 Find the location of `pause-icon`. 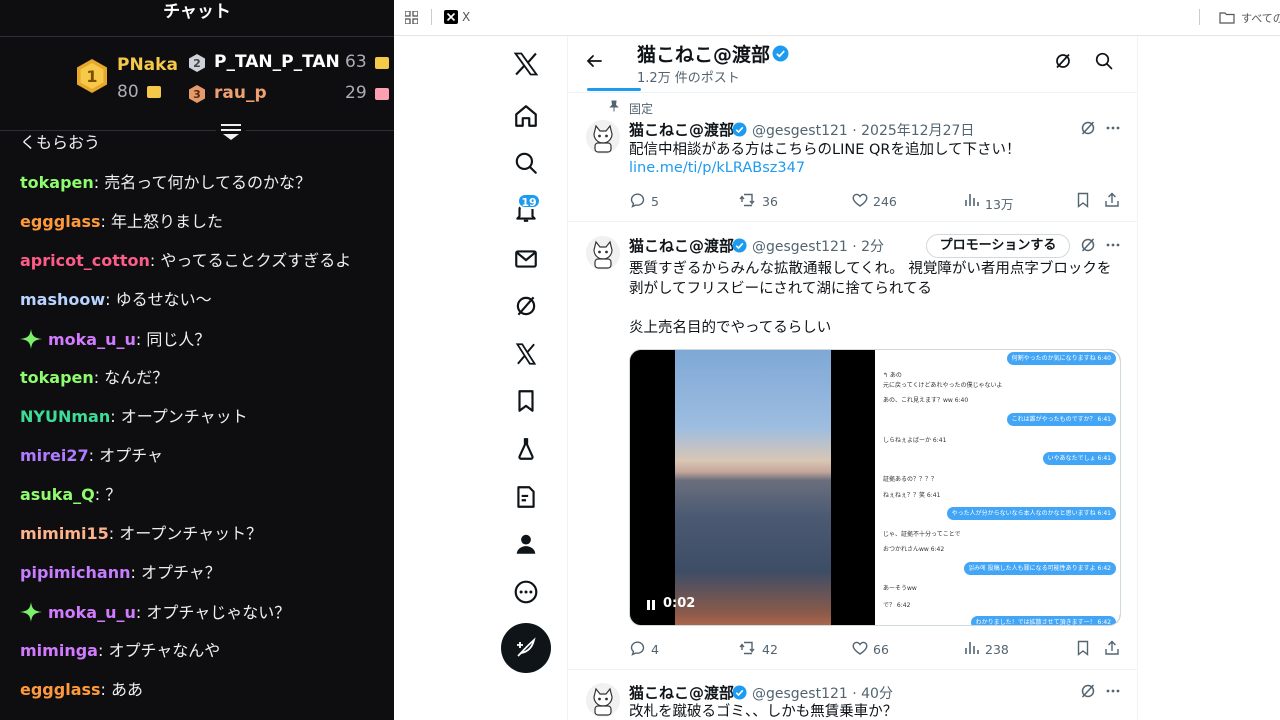

pause-icon is located at coordinates (651, 605).